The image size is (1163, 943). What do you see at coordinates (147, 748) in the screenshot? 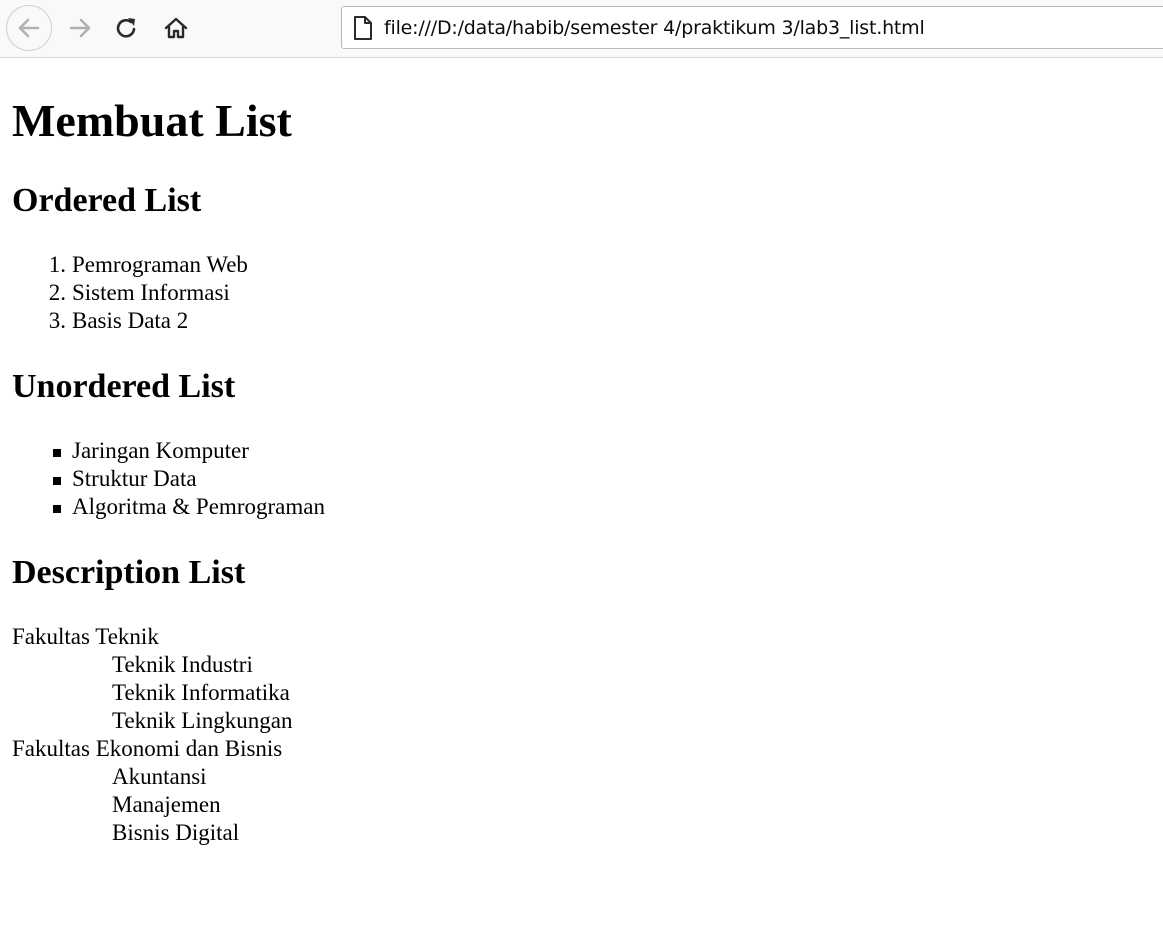
I see `description-term: Fakultas Ekonomi dan Bisnis` at bounding box center [147, 748].